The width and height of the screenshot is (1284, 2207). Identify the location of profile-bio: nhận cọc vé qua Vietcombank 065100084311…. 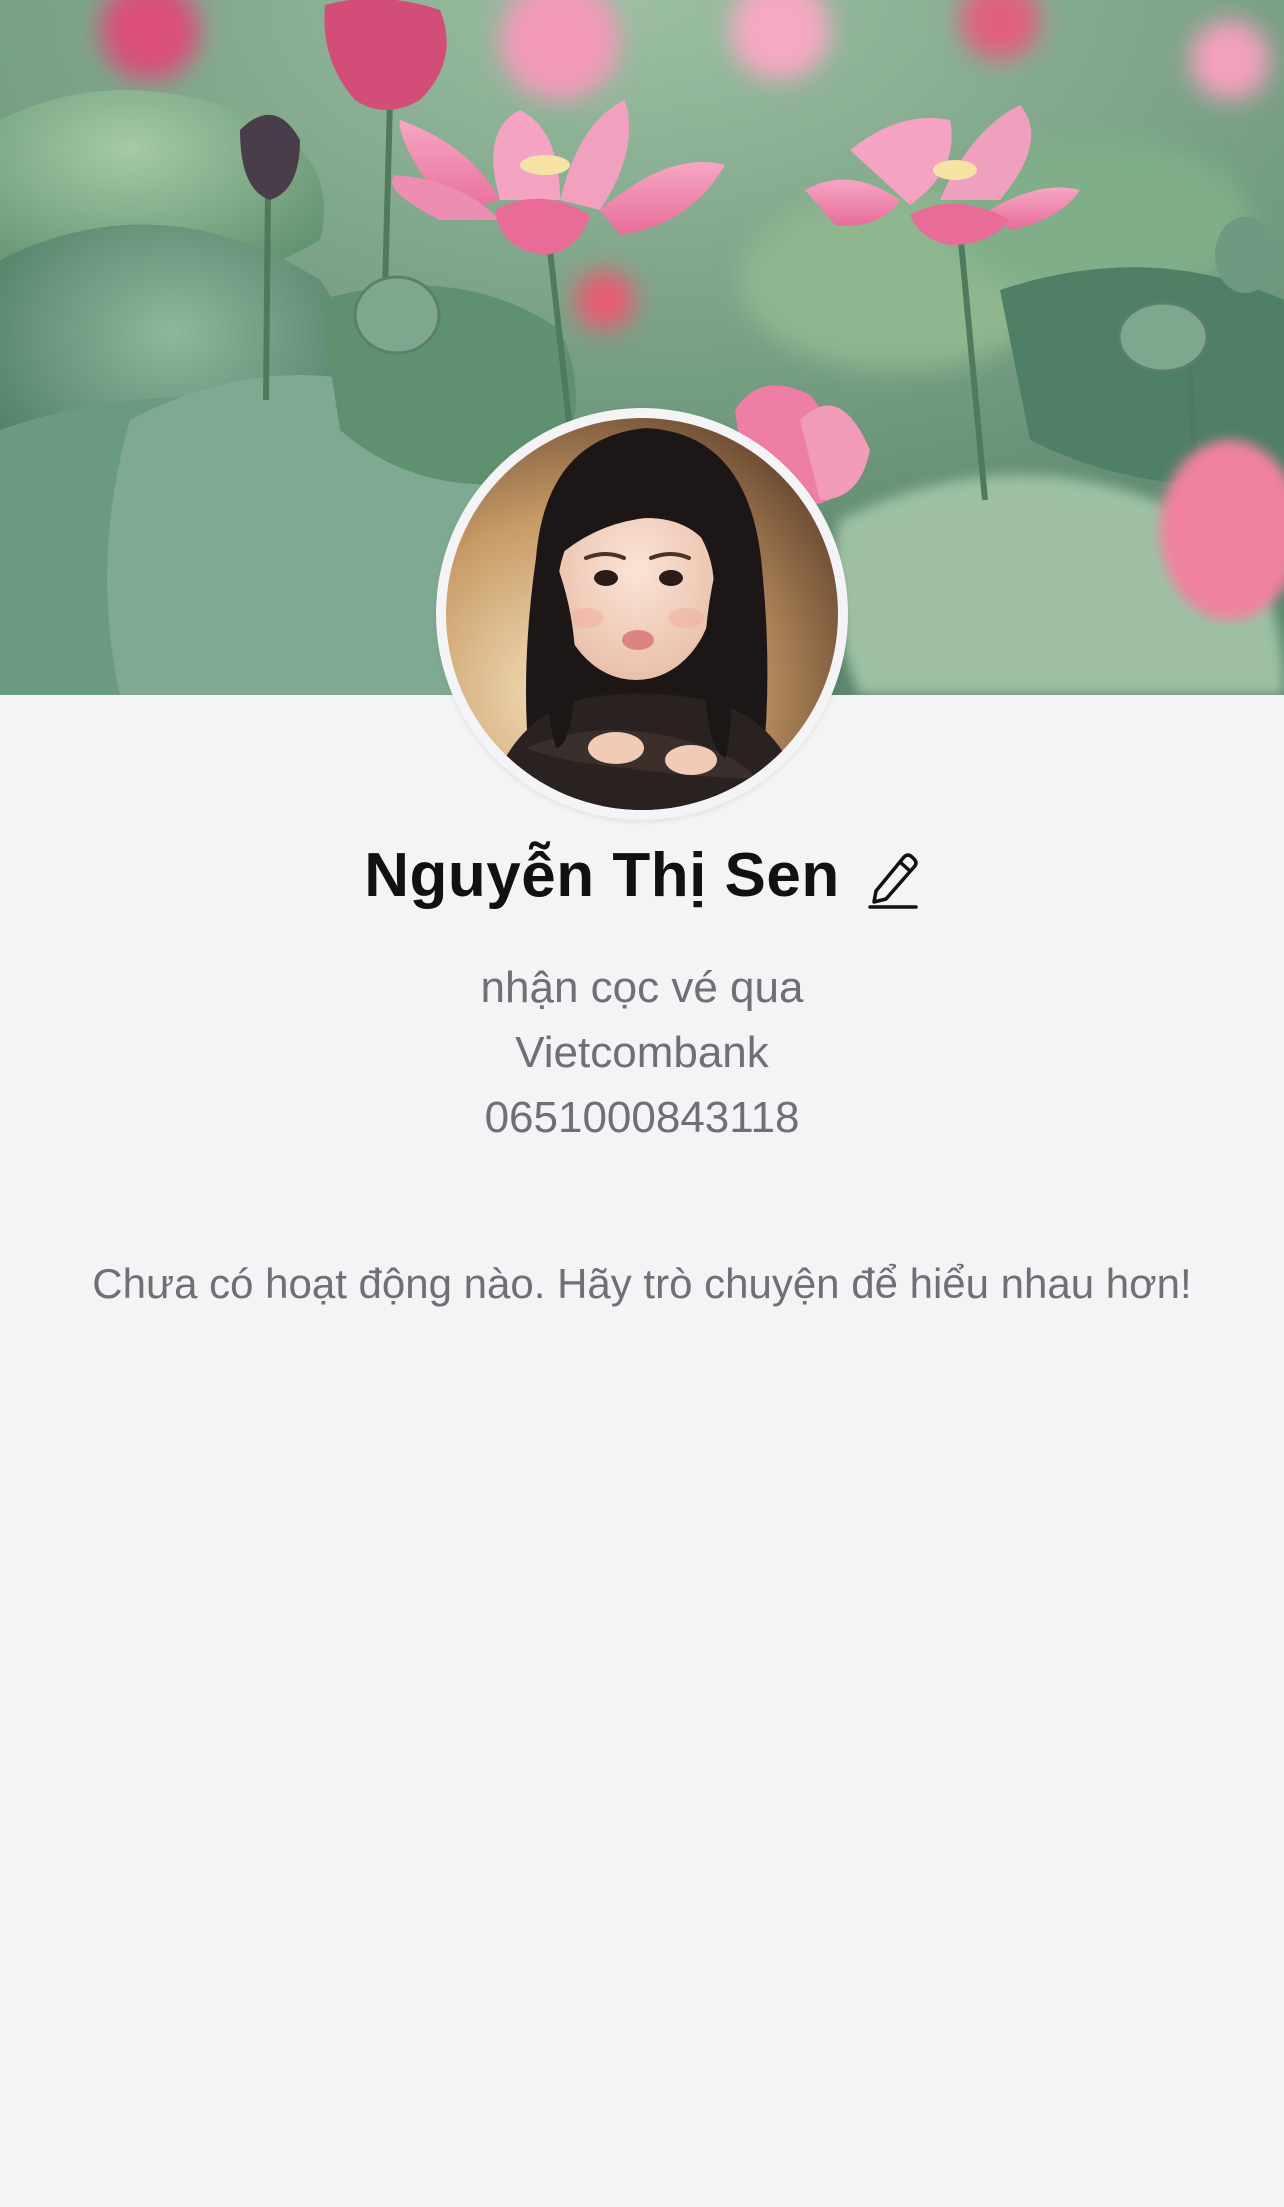
(642, 1052).